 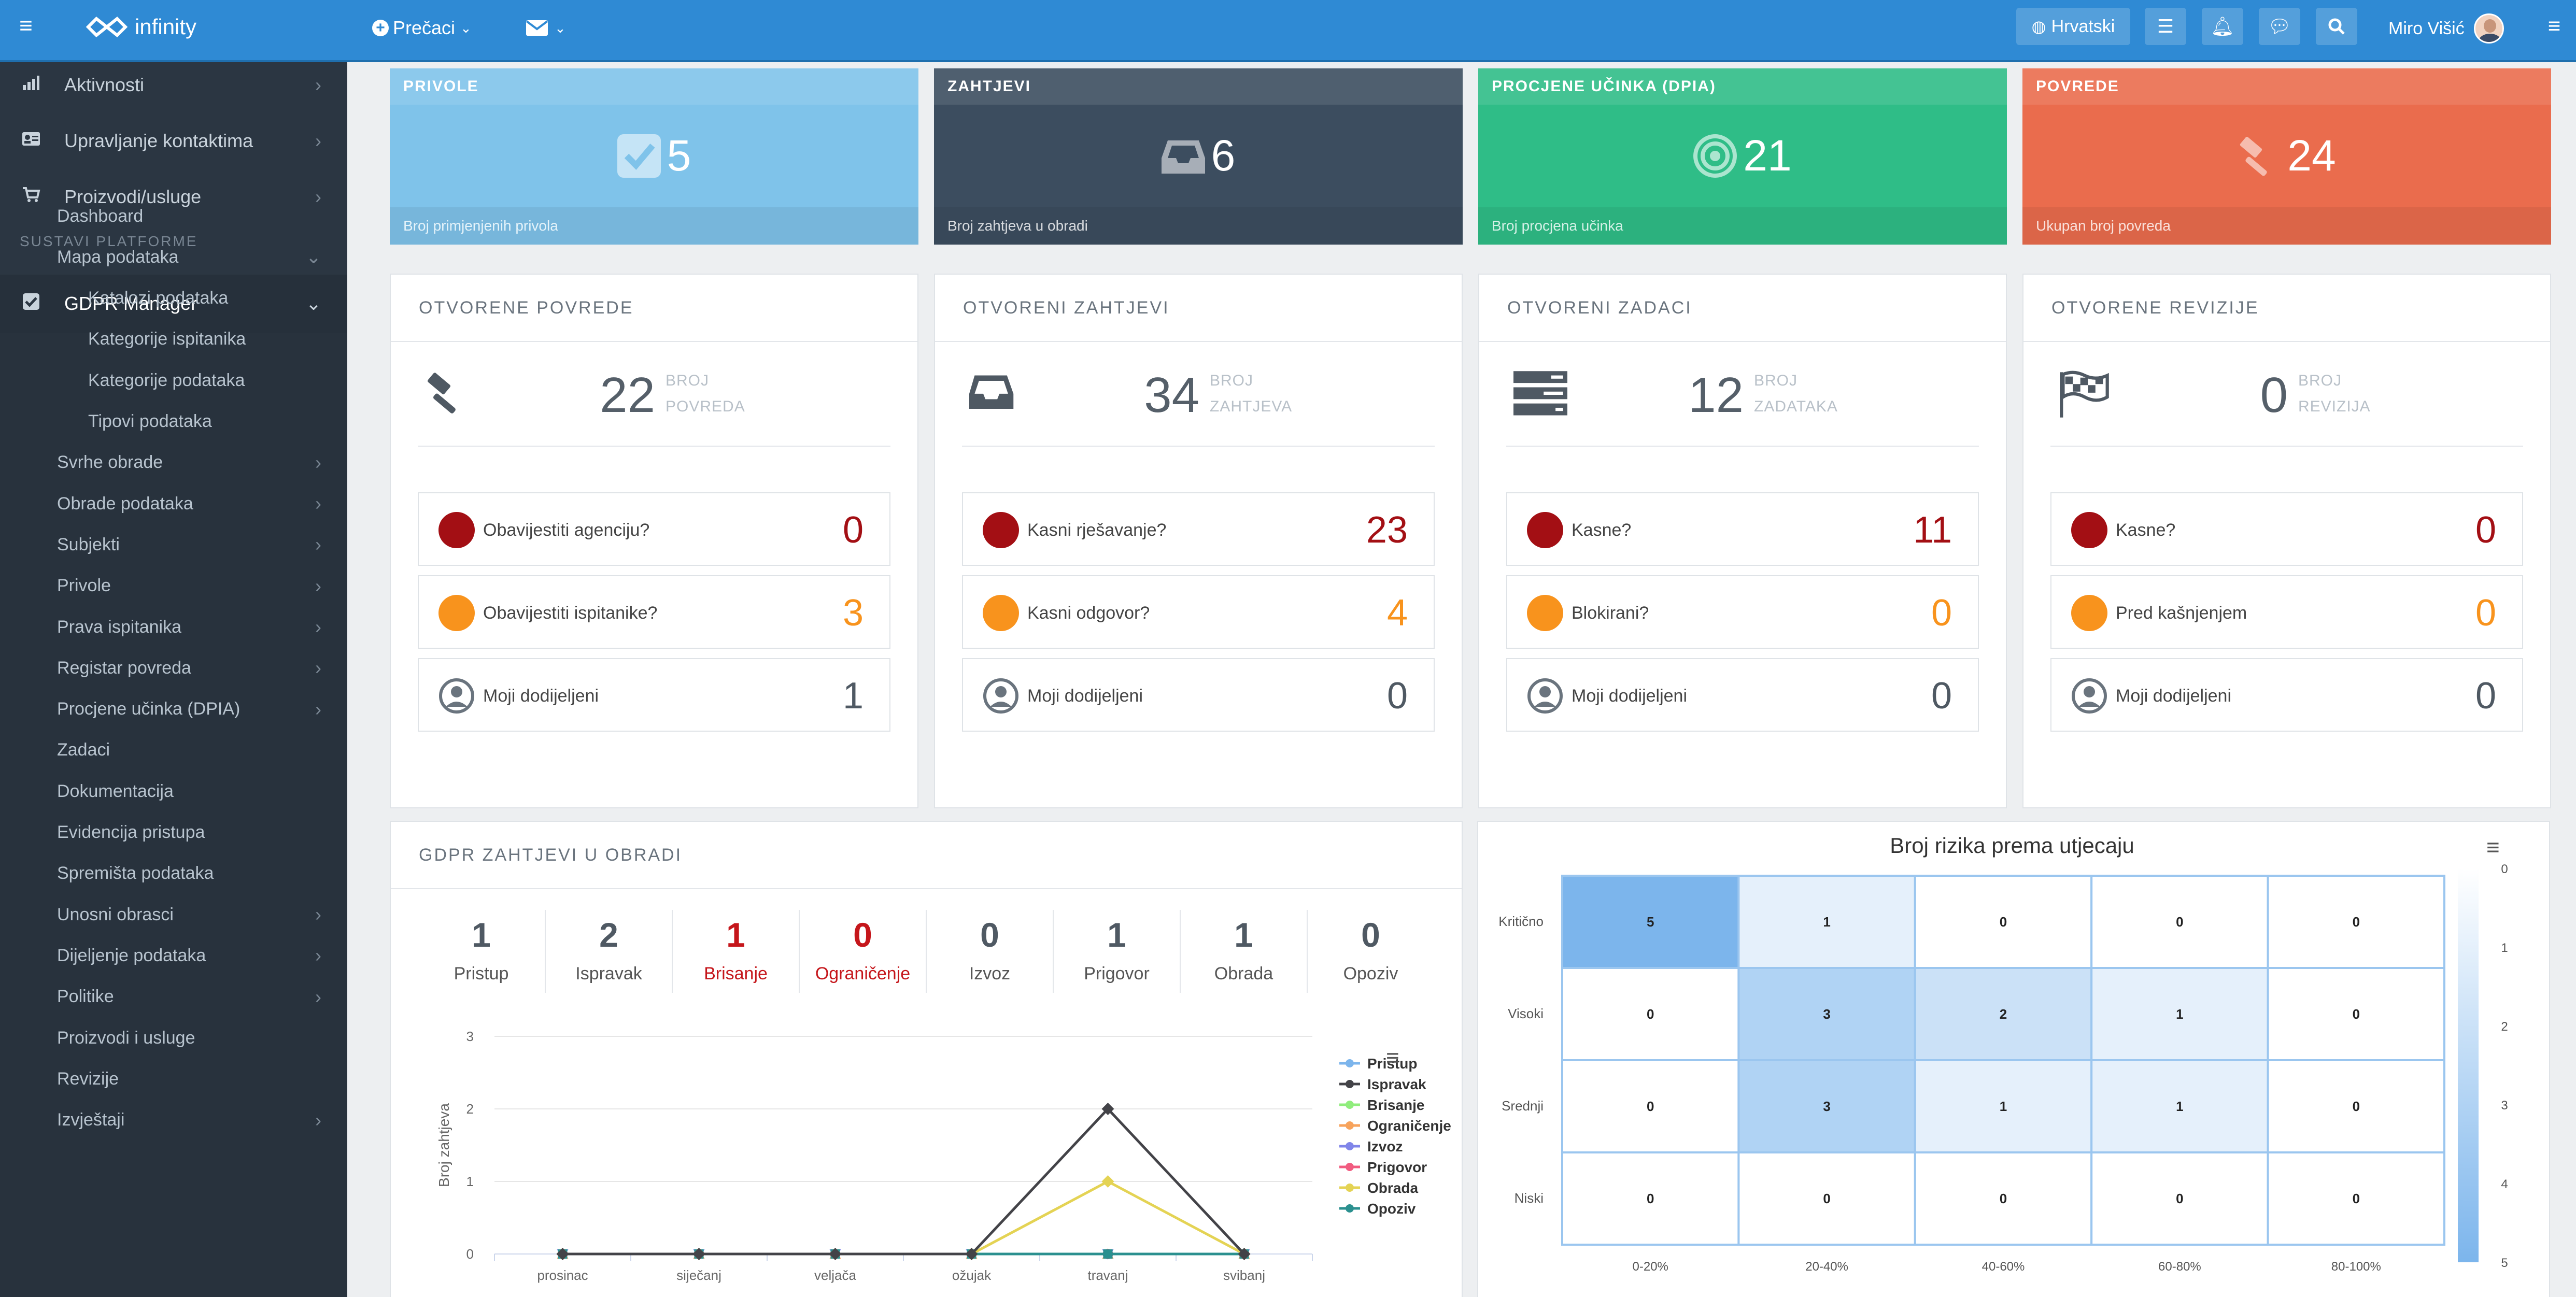 What do you see at coordinates (173, 586) in the screenshot?
I see `sidebar-subitem: Privole ›` at bounding box center [173, 586].